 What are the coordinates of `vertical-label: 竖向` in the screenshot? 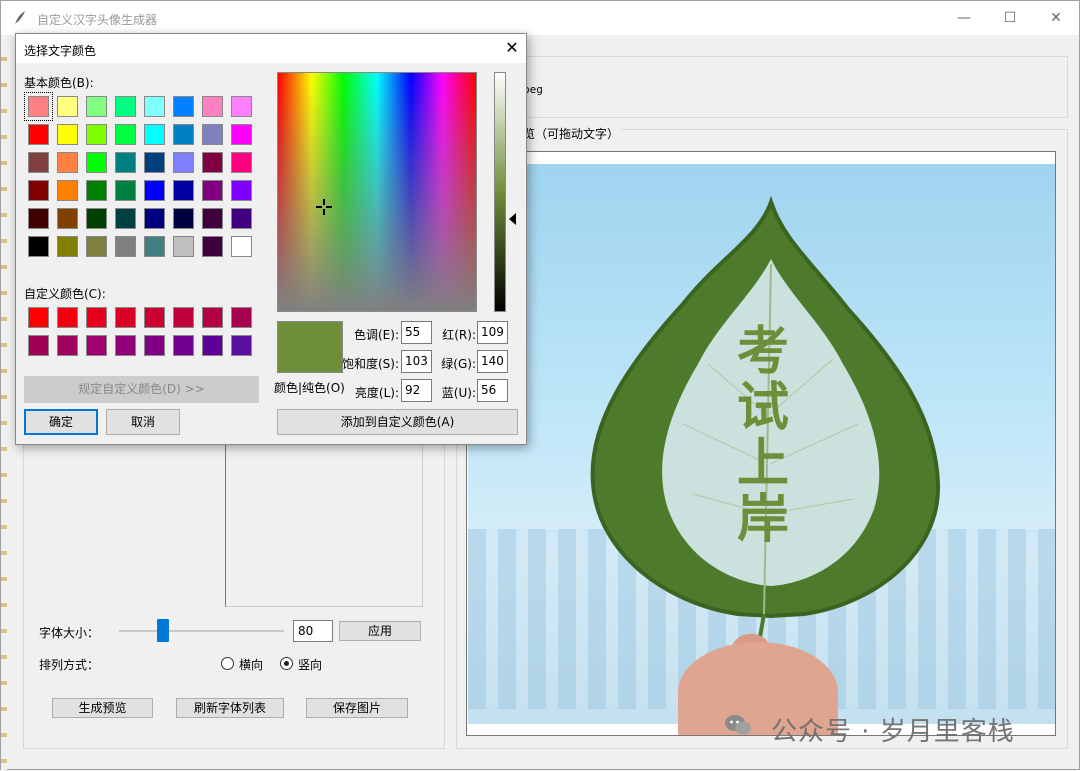 It's located at (310, 664).